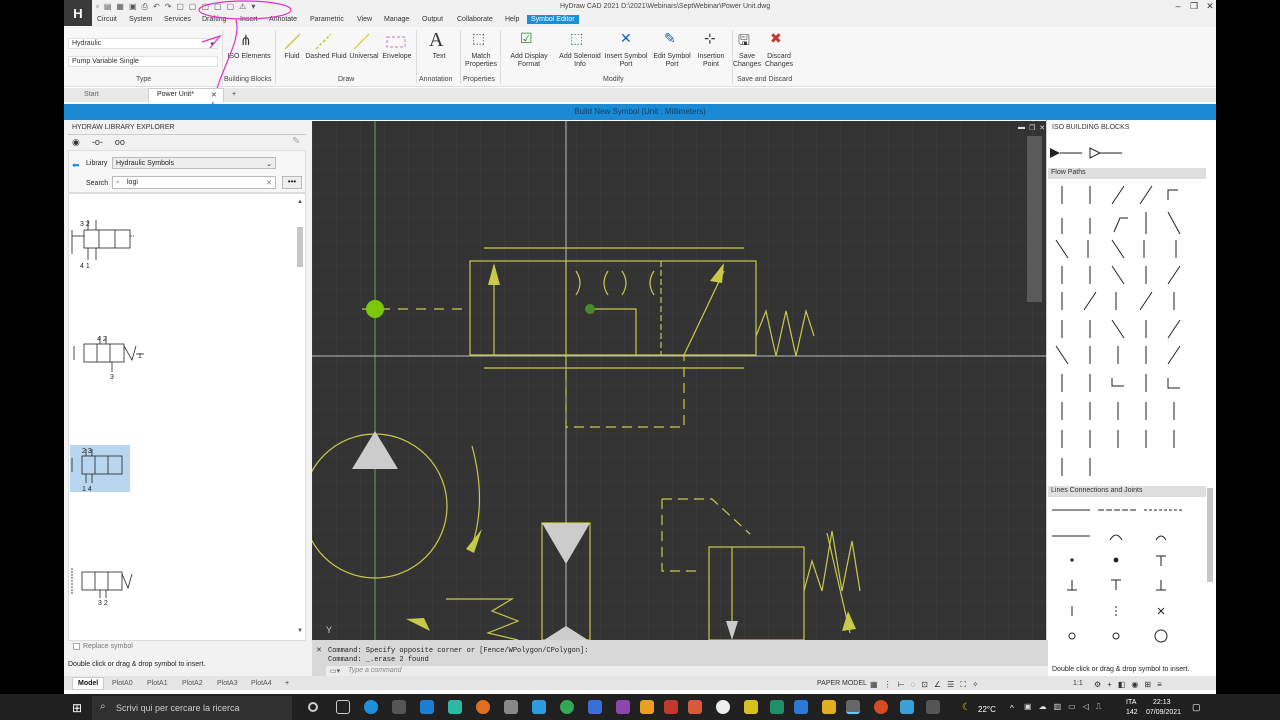 Image resolution: width=1280 pixels, height=720 pixels. Describe the element at coordinates (120, 142) in the screenshot. I see `multi-connector-icon: oo` at that location.